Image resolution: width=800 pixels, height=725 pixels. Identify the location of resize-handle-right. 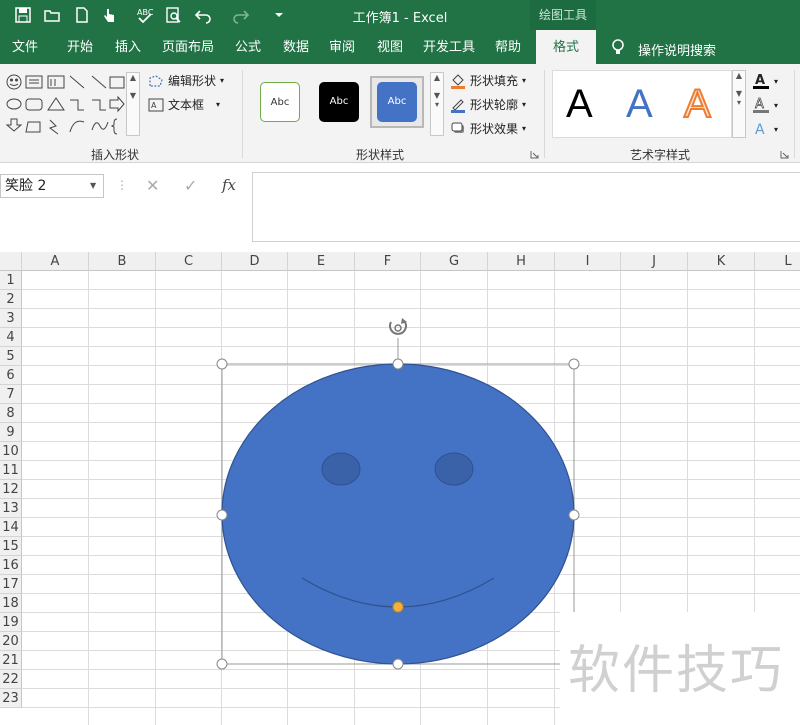
(574, 515).